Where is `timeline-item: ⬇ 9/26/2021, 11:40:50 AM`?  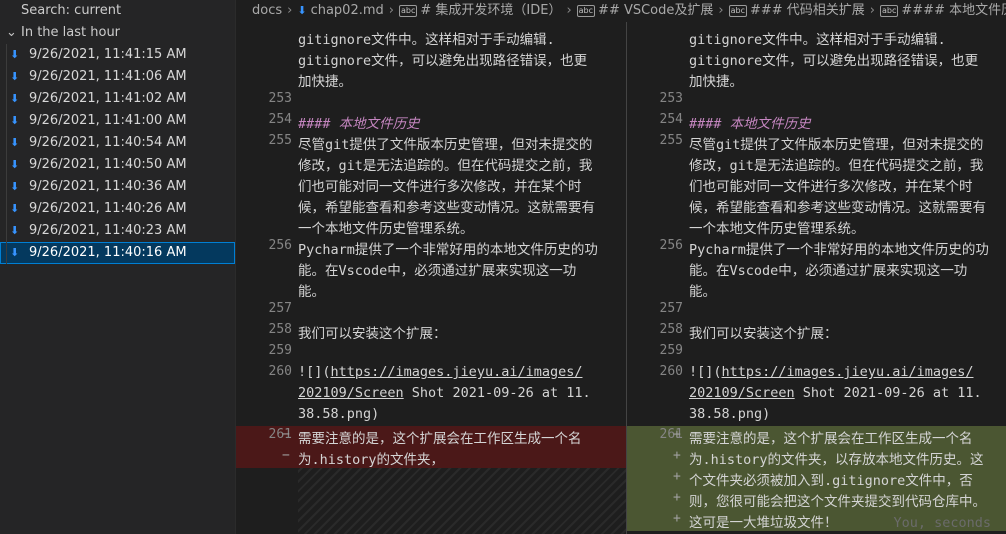 timeline-item: ⬇ 9/26/2021, 11:40:50 AM is located at coordinates (117, 165).